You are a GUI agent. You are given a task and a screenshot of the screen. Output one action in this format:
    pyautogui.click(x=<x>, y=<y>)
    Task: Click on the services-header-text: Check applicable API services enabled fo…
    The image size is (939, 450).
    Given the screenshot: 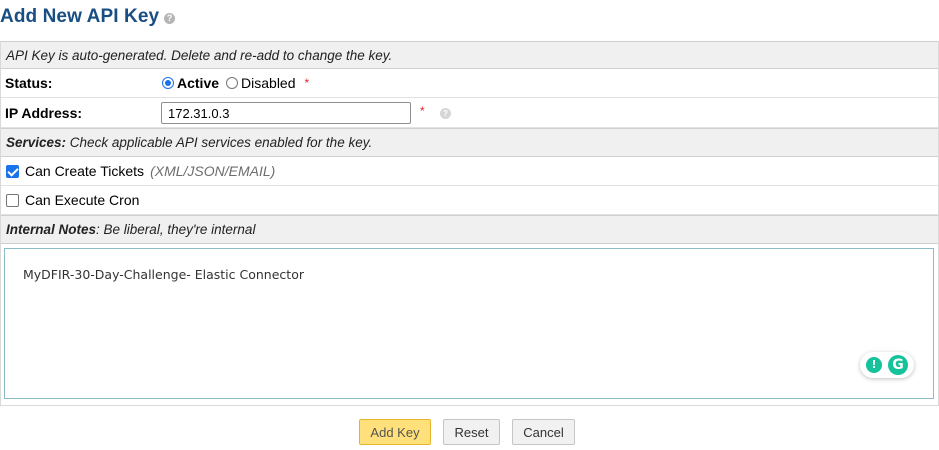 What is the action you would take?
    pyautogui.click(x=219, y=142)
    